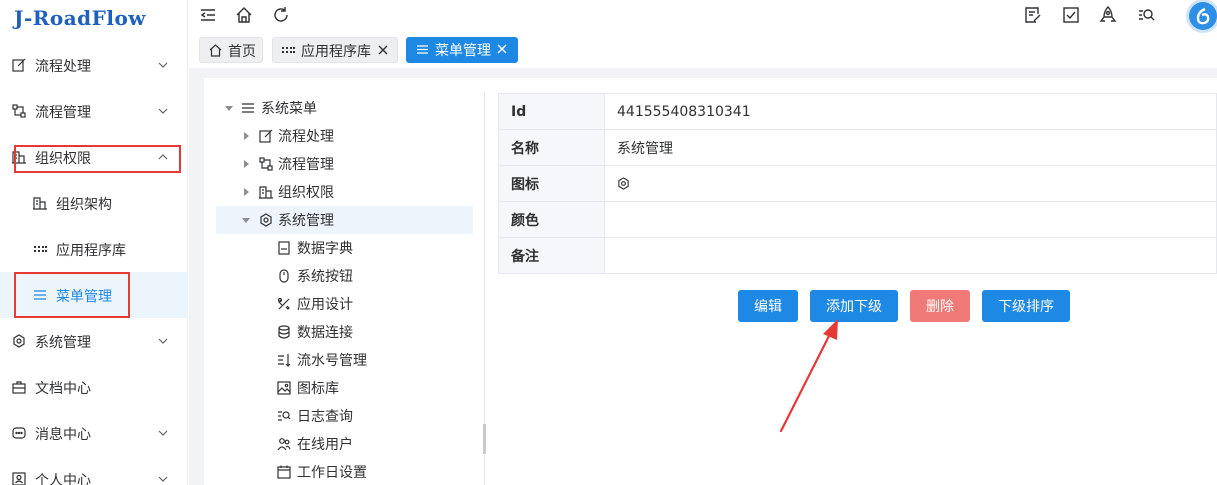  I want to click on delete-button: 删除, so click(940, 306).